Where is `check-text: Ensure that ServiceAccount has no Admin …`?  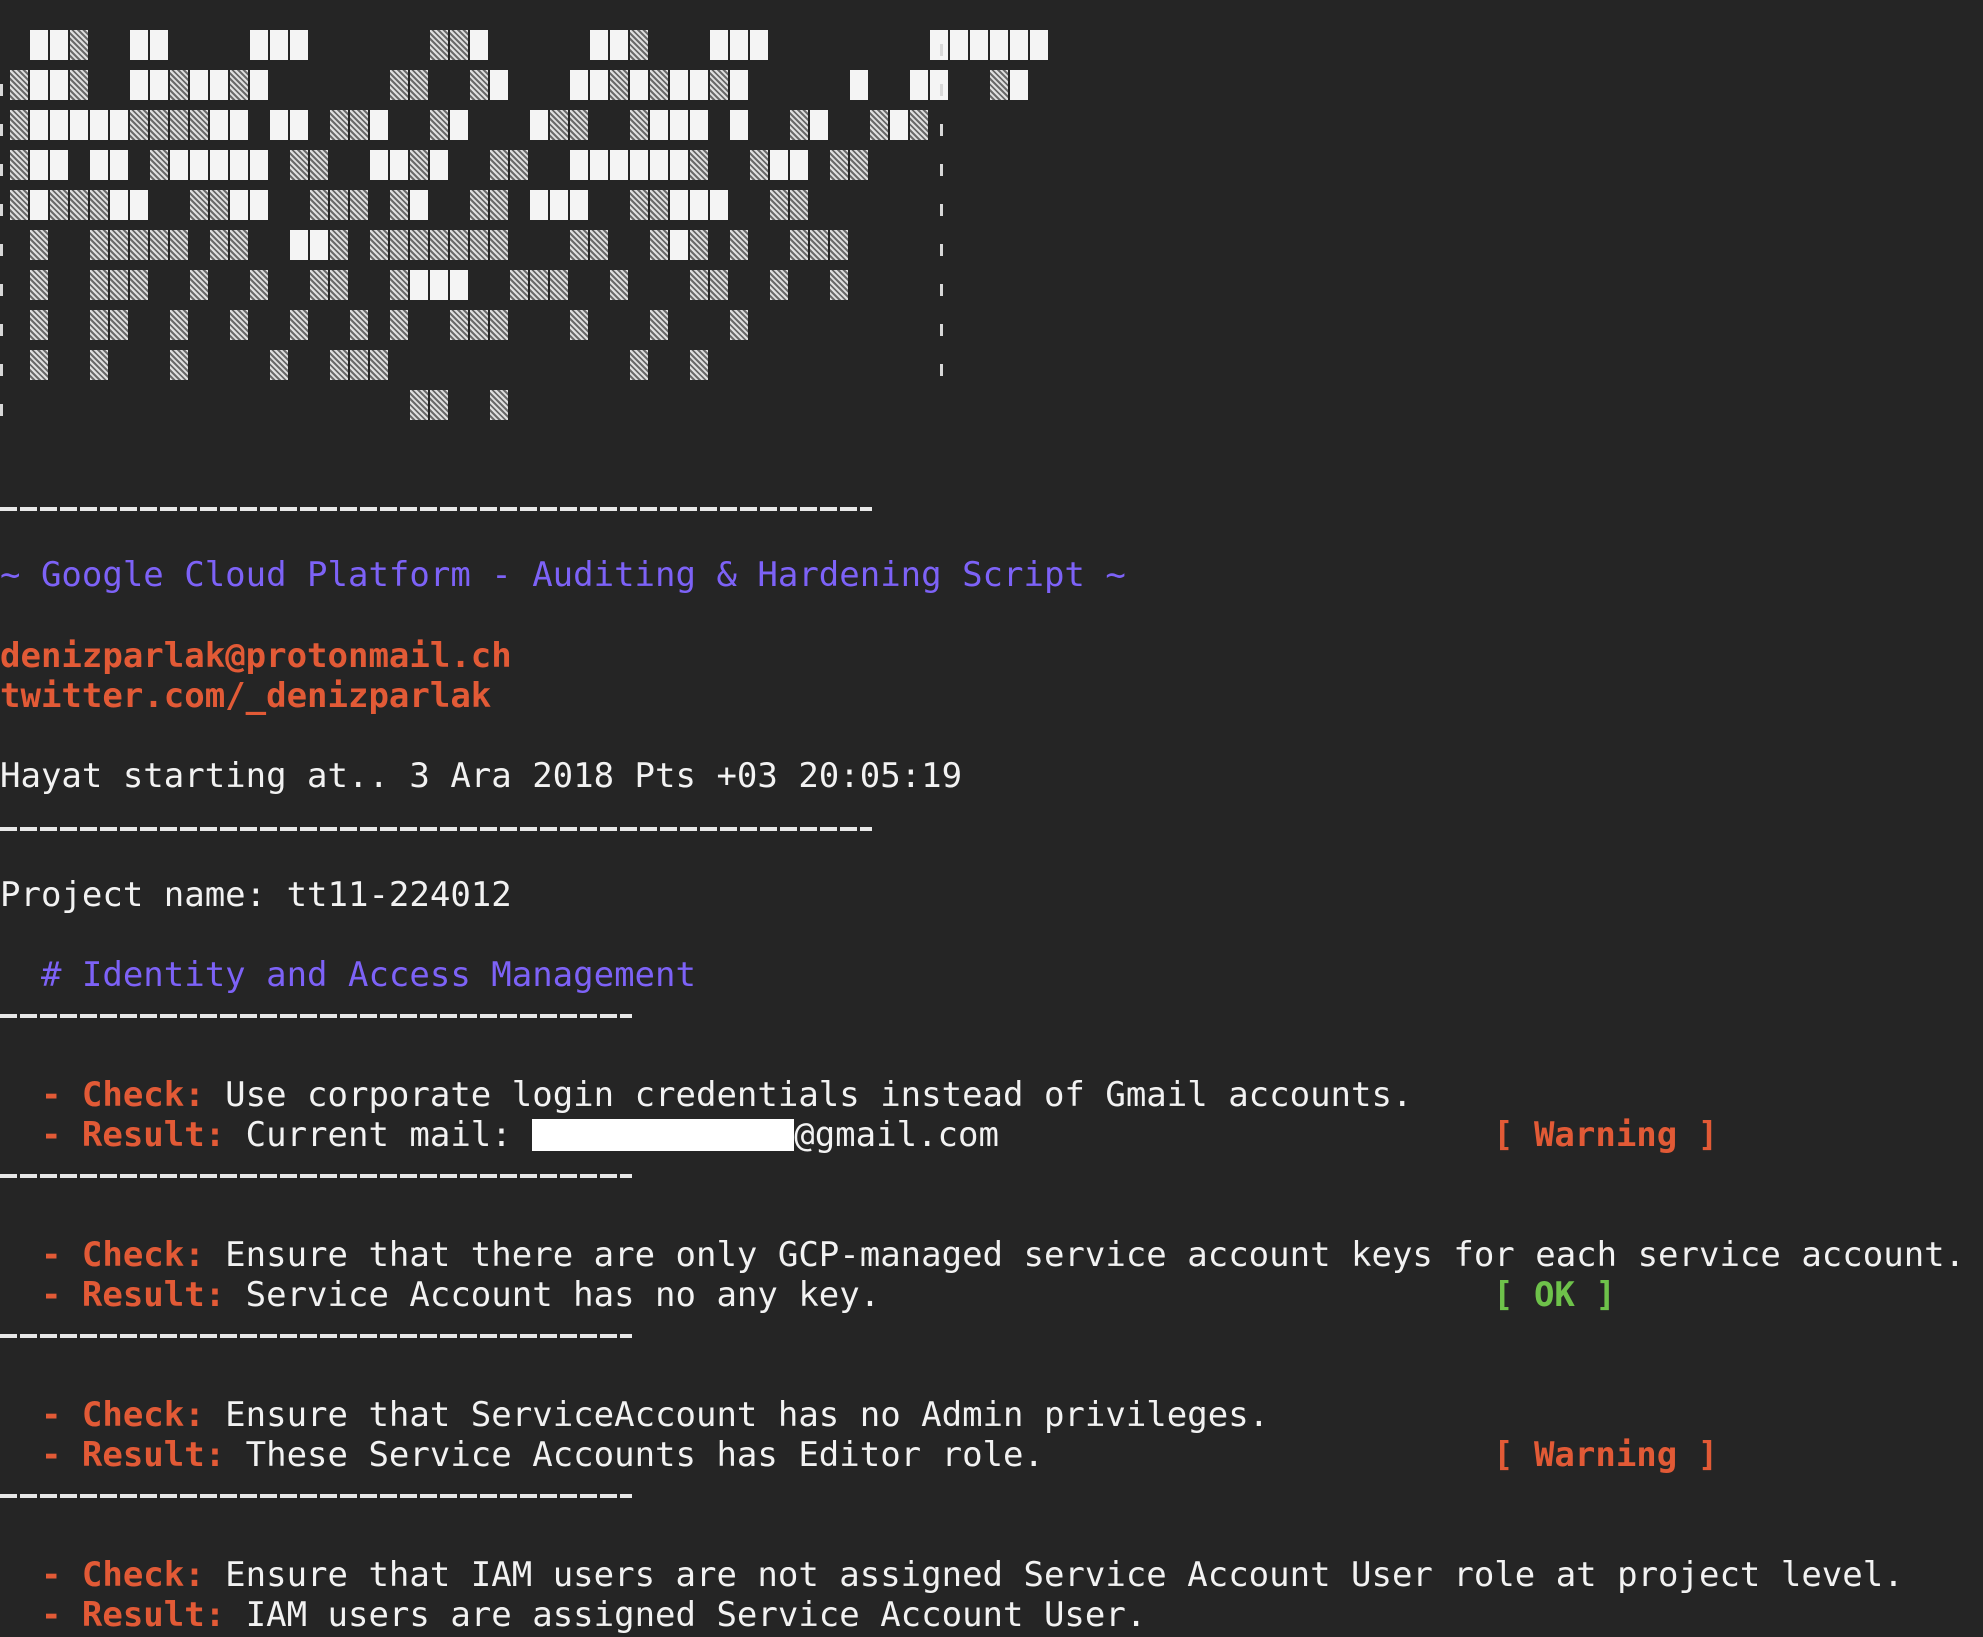 check-text: Ensure that ServiceAccount has no Admin … is located at coordinates (737, 1415).